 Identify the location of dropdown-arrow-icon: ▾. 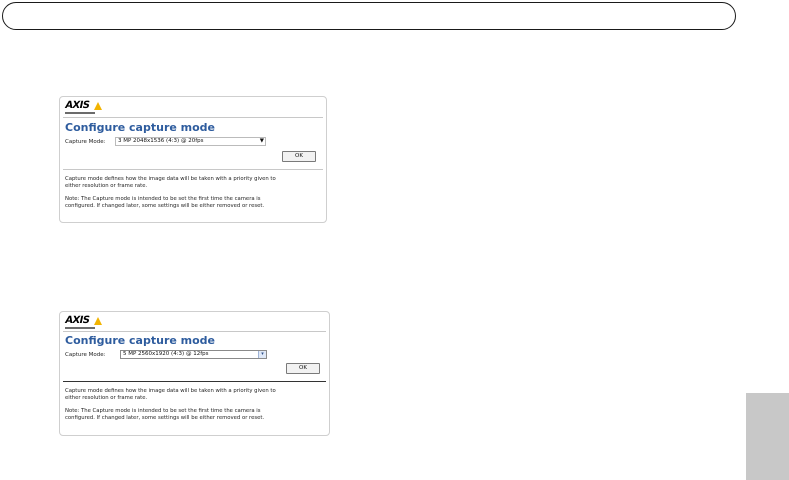
(262, 354).